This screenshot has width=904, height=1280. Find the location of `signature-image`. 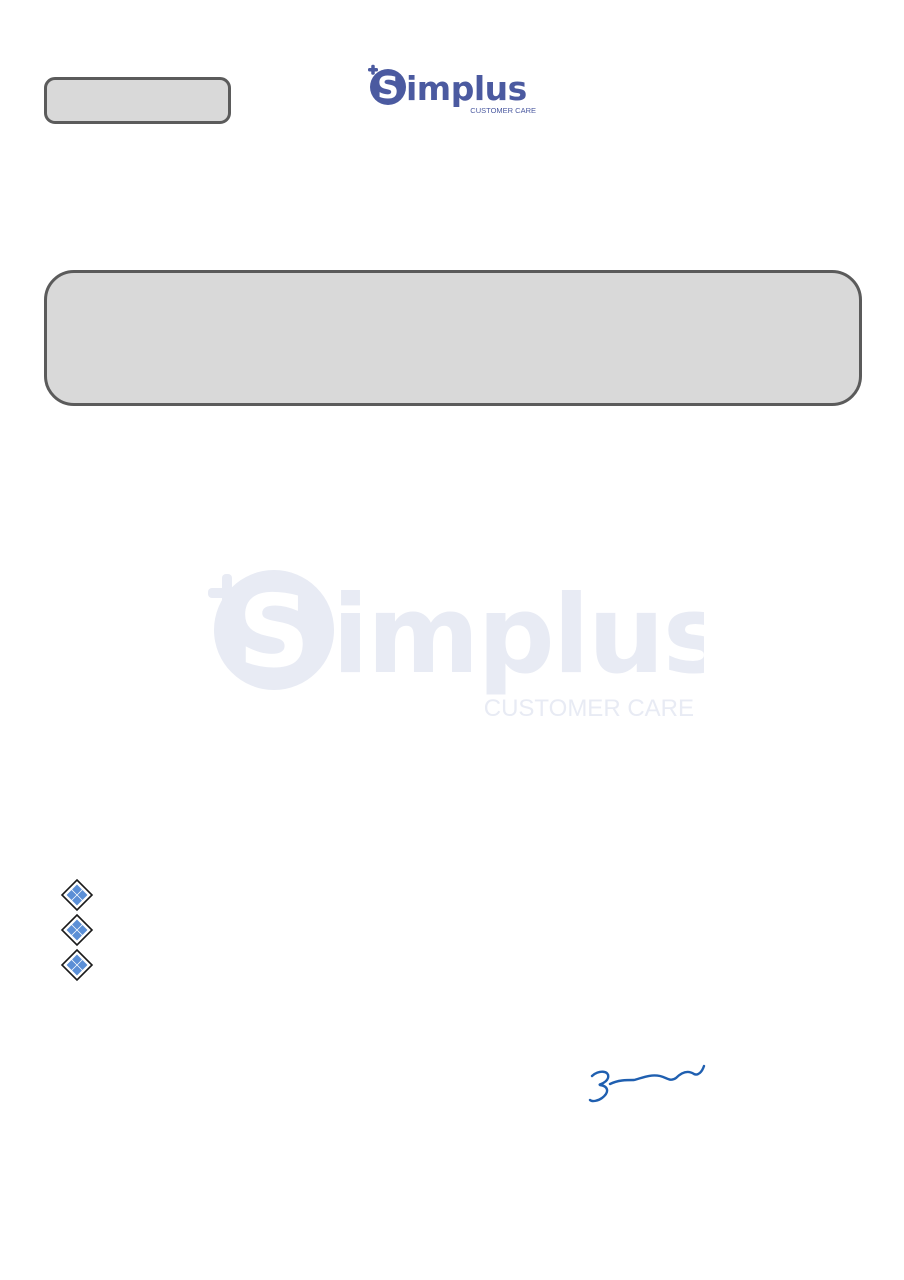

signature-image is located at coordinates (647, 1083).